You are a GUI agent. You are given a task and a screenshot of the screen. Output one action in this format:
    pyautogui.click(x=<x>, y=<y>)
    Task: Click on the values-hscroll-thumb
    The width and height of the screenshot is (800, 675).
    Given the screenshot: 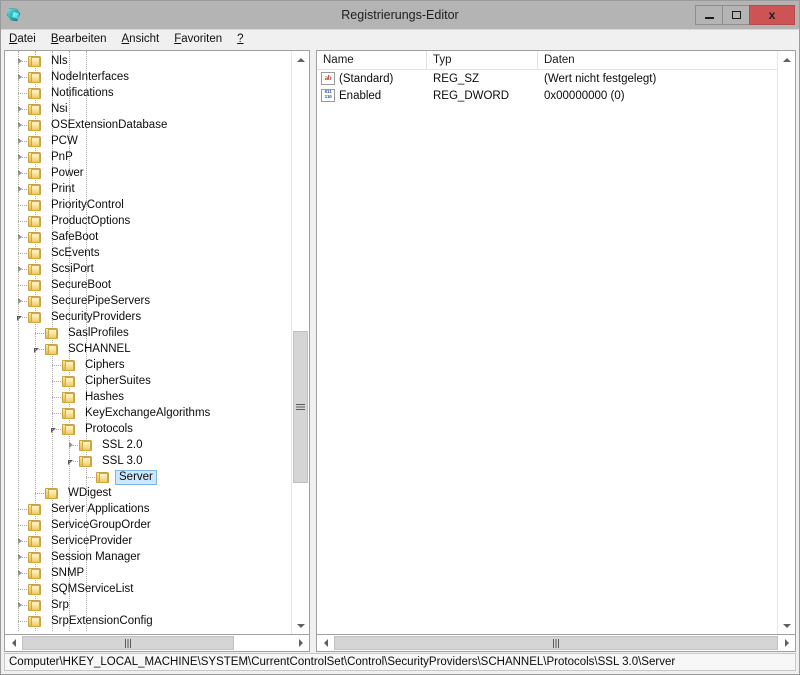 What is the action you would take?
    pyautogui.click(x=556, y=643)
    